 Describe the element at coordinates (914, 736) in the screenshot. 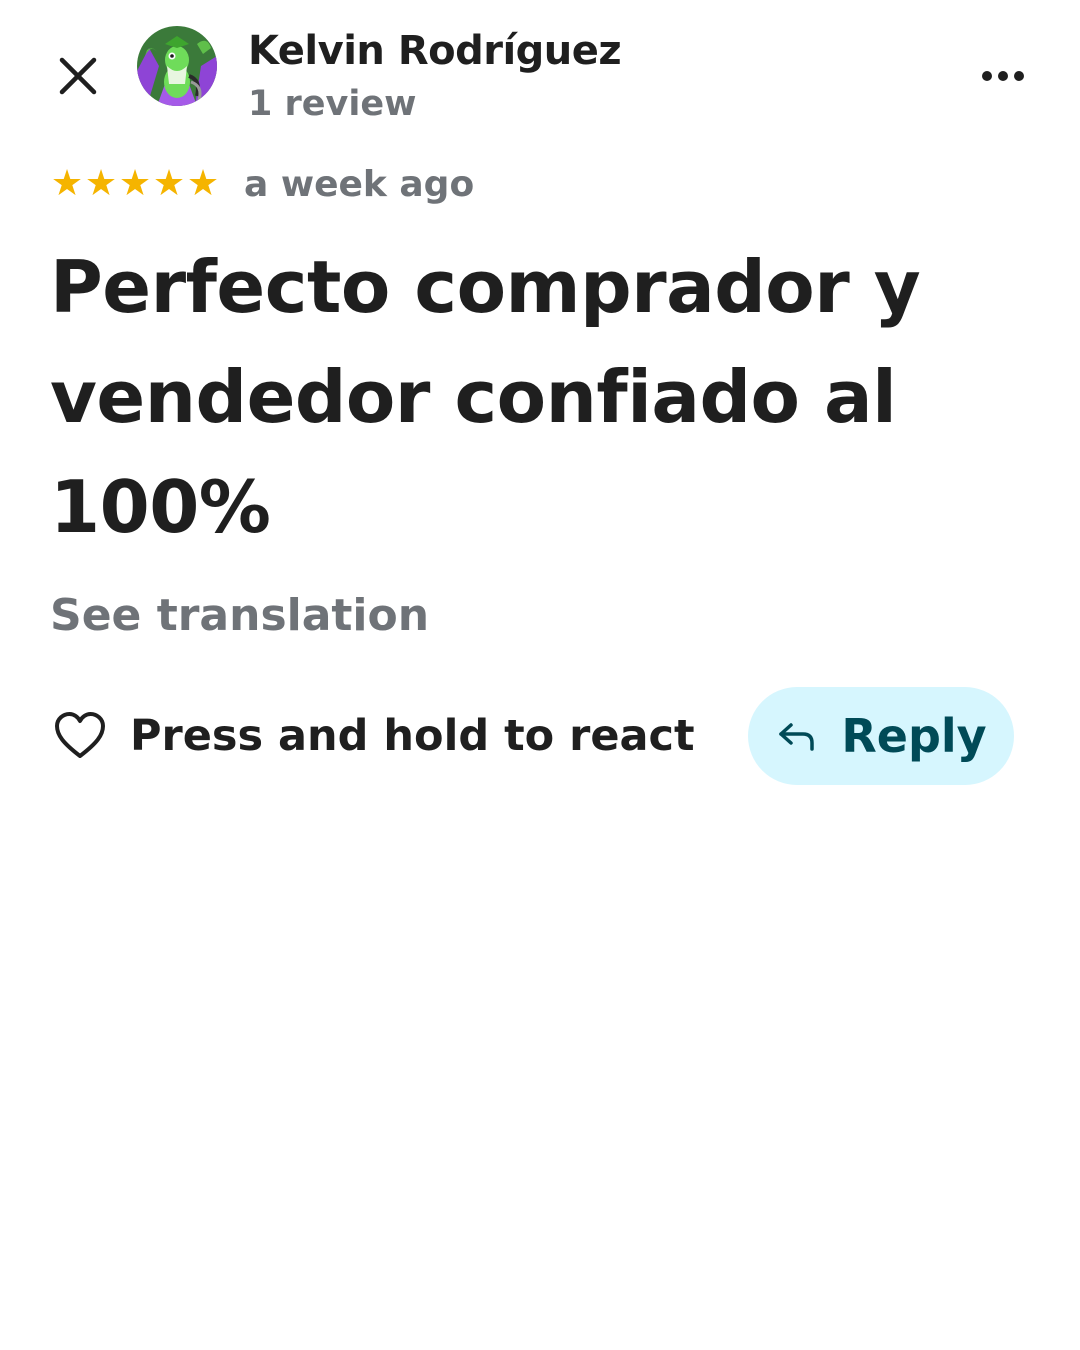

I see `reply-label: Reply` at that location.